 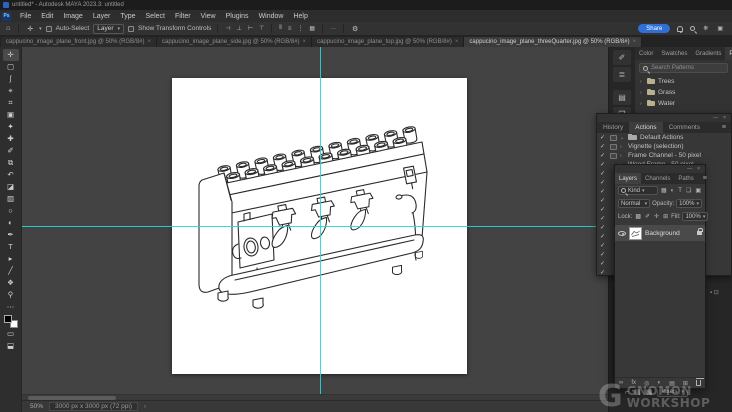 I want to click on tab-patterns: Patterns, so click(x=728, y=53).